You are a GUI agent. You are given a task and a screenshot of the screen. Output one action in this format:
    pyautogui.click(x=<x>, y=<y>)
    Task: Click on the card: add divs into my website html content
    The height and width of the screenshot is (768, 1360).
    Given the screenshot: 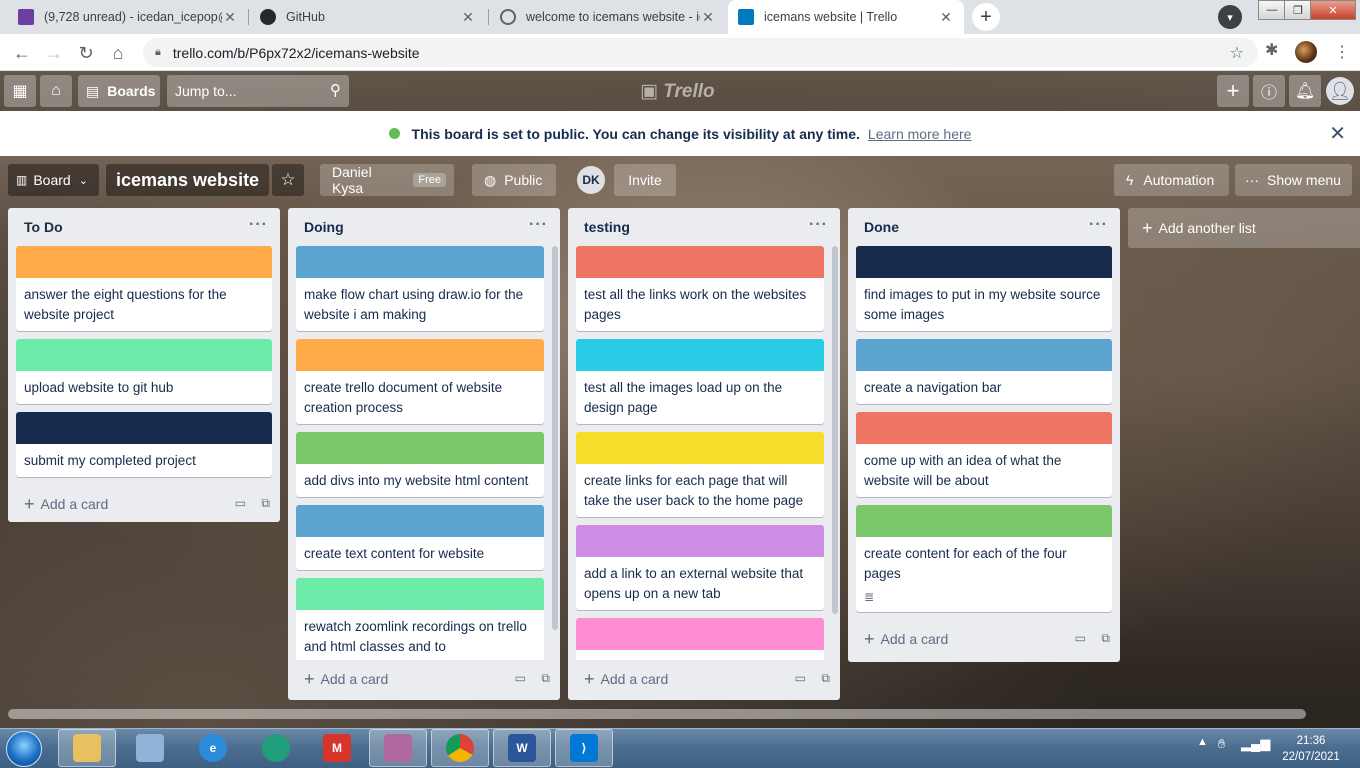 What is the action you would take?
    pyautogui.click(x=420, y=464)
    